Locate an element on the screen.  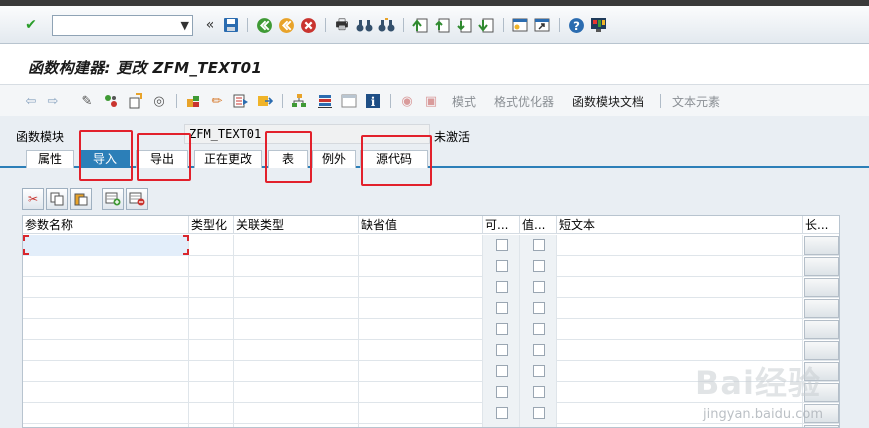
column-header-default-value: 缺省值 is located at coordinates (421, 225).